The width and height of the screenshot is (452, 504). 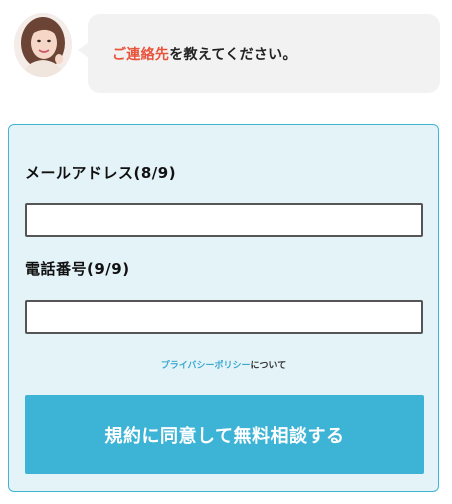 I want to click on phone-label: 電話番号(9/9), so click(x=77, y=269).